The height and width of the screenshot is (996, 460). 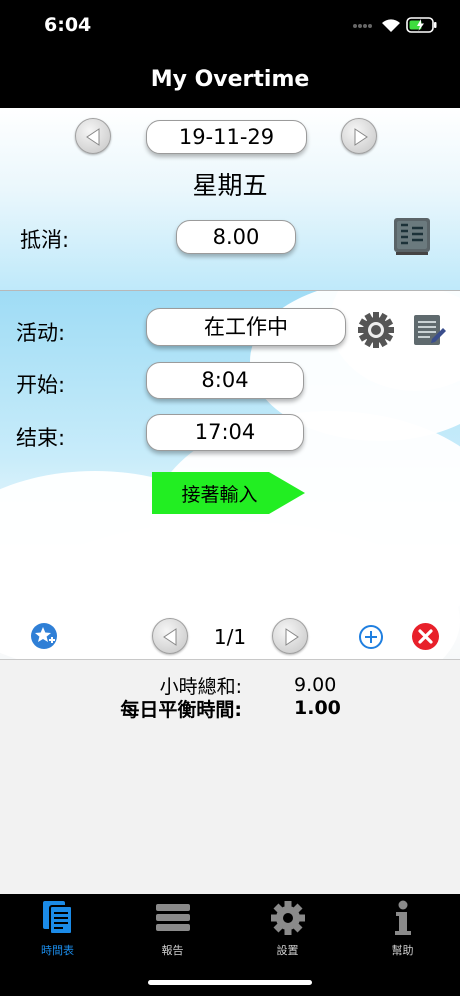 I want to click on timesheet-icon, so click(x=57, y=918).